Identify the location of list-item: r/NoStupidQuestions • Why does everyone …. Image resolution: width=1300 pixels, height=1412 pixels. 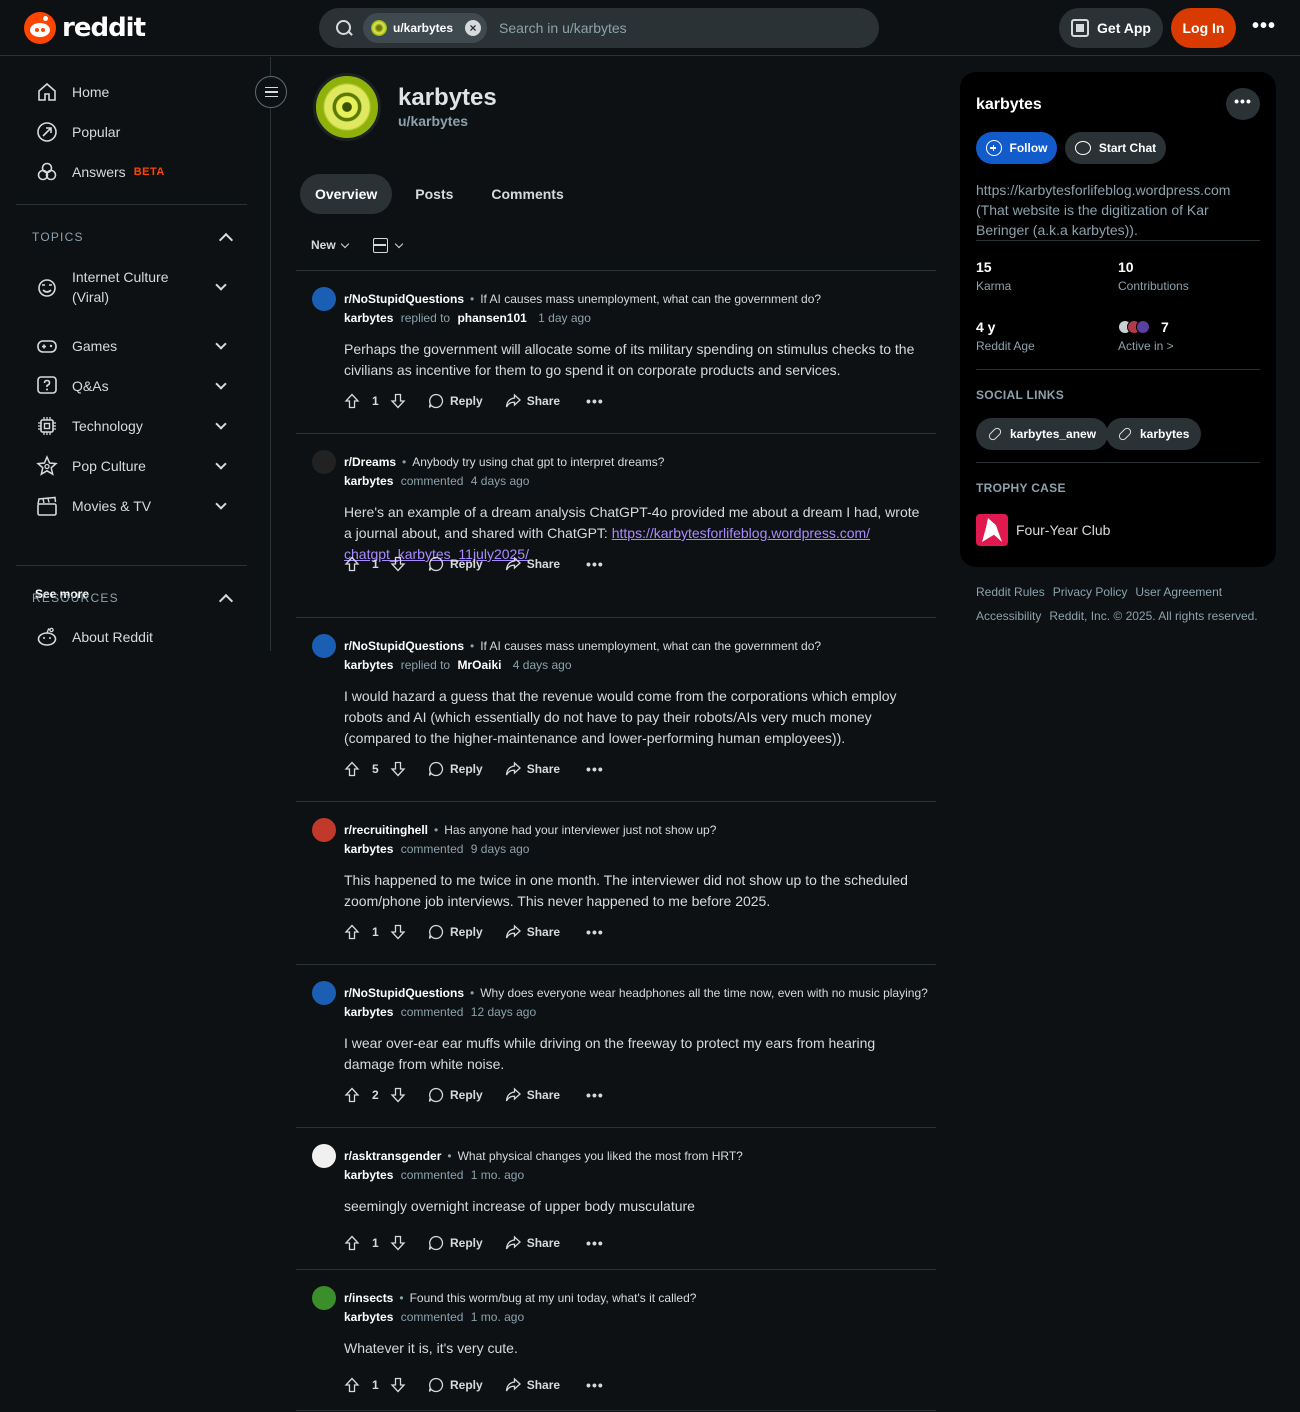
(616, 1054).